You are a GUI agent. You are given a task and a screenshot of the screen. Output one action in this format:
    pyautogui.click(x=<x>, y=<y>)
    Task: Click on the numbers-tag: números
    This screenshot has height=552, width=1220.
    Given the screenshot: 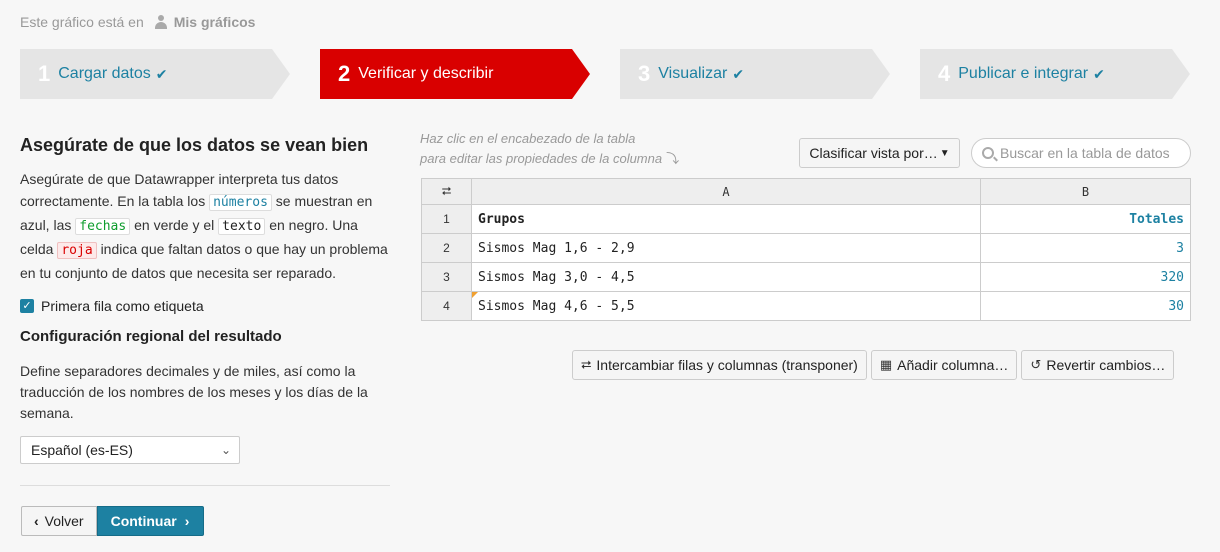 What is the action you would take?
    pyautogui.click(x=240, y=202)
    